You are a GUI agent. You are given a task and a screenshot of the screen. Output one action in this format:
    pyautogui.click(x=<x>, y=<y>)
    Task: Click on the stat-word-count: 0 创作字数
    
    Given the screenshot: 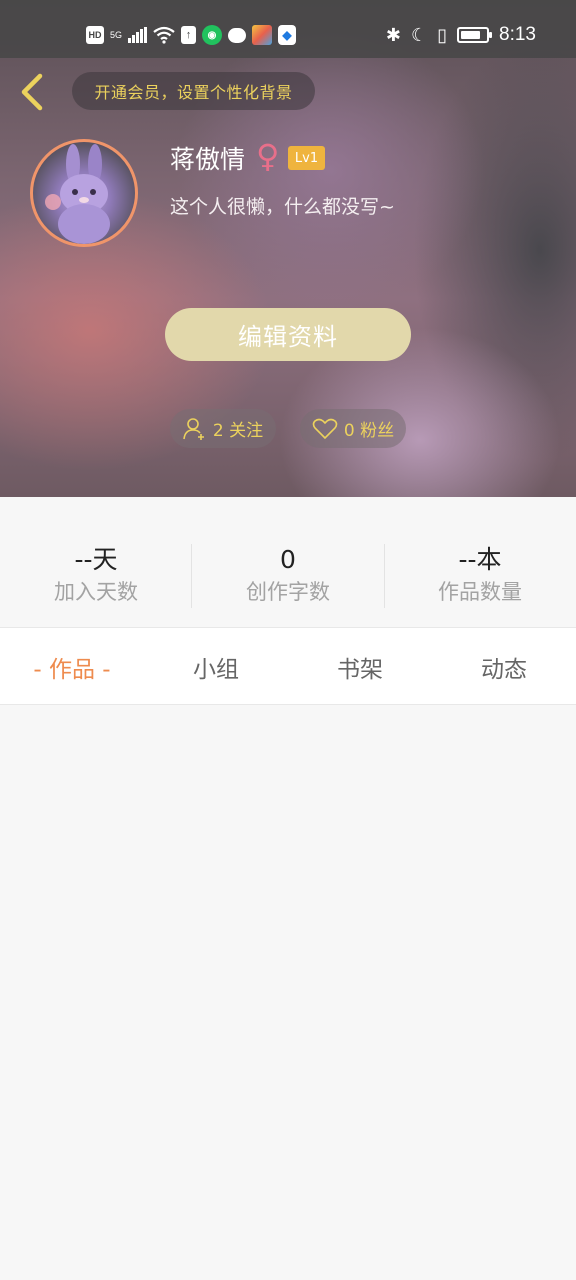 What is the action you would take?
    pyautogui.click(x=288, y=576)
    